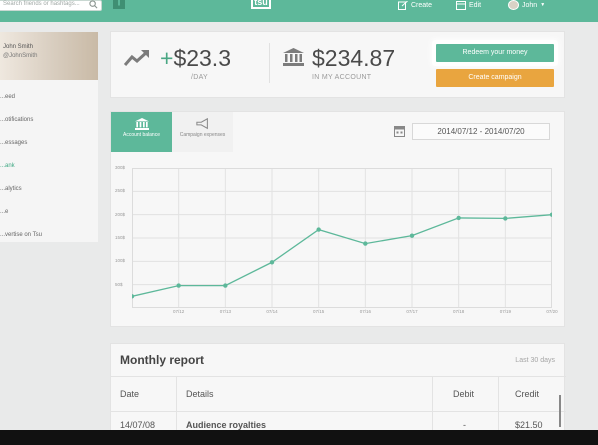 The width and height of the screenshot is (598, 445). Describe the element at coordinates (504, 131) in the screenshot. I see `date-to: 2014/07/20` at that location.